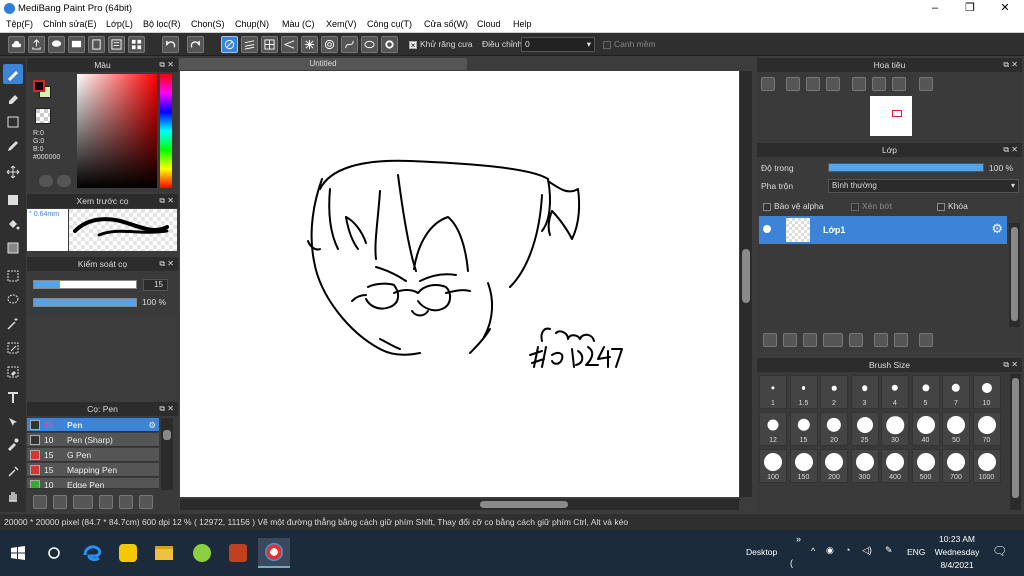 The width and height of the screenshot is (1024, 576). What do you see at coordinates (770, 340) in the screenshot?
I see `new-layer-icon` at bounding box center [770, 340].